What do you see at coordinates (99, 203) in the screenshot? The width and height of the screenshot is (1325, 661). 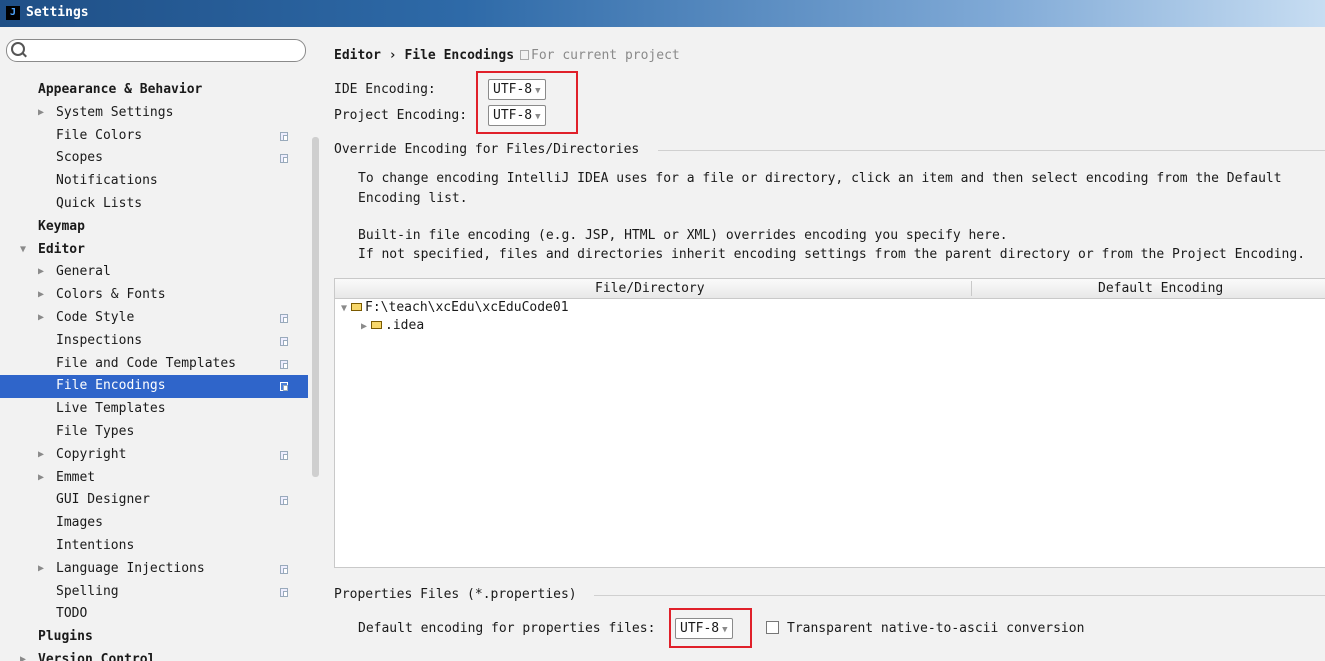 I see `sidebar-item-label: Quick Lists` at bounding box center [99, 203].